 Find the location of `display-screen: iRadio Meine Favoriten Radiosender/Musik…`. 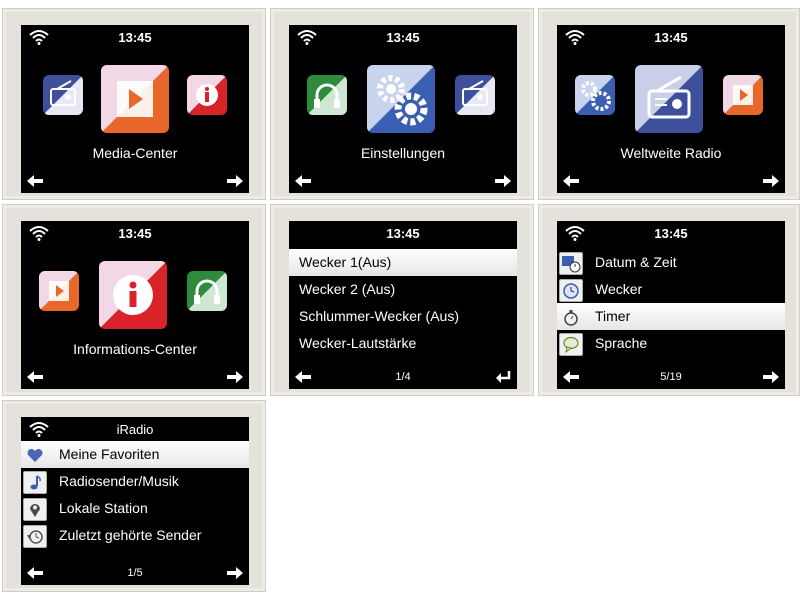

display-screen: iRadio Meine Favoriten Radiosender/Musik… is located at coordinates (135, 501).